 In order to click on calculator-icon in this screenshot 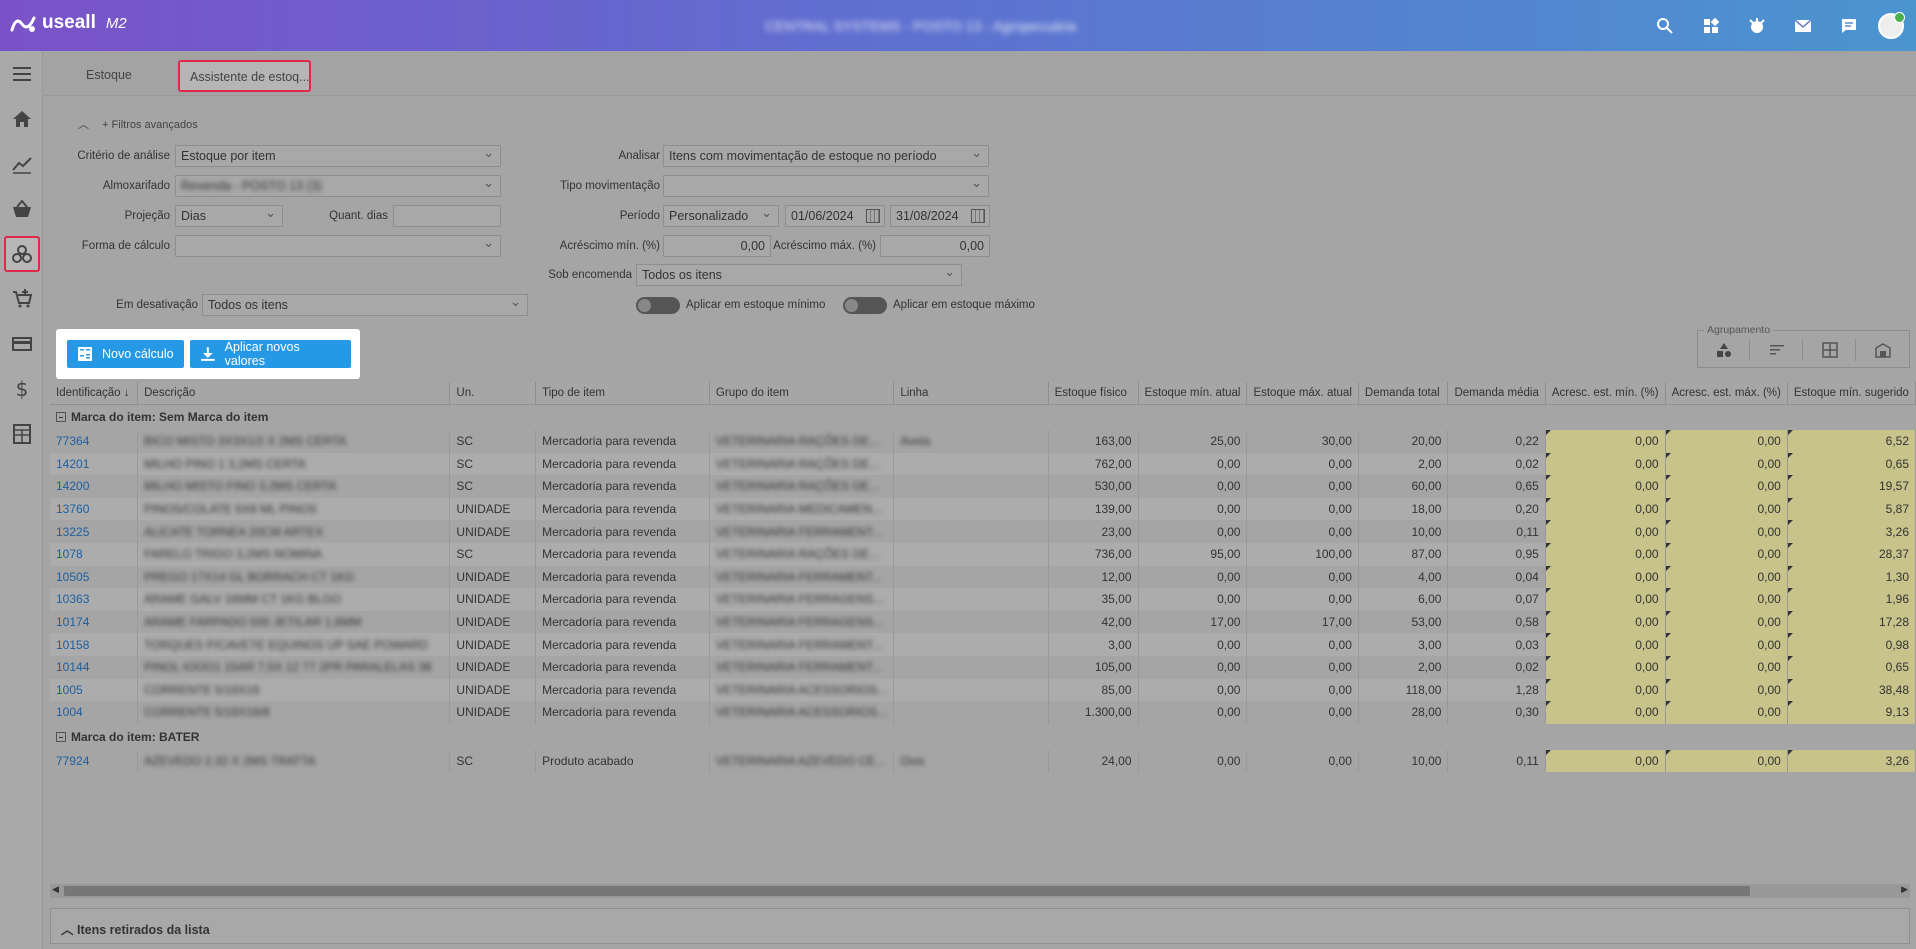, I will do `click(22, 434)`.